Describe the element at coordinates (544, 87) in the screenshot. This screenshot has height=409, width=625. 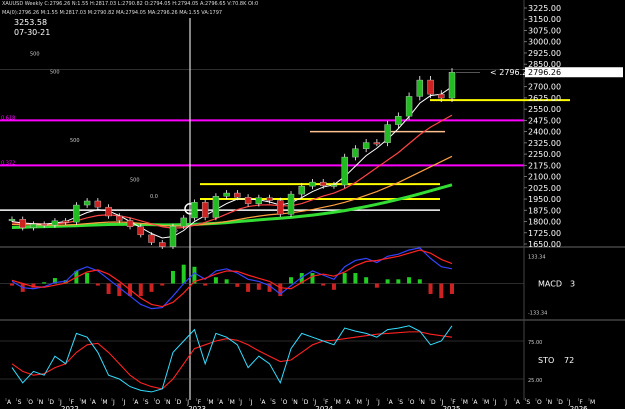
I see `y-tick-label: 2700.00` at that location.